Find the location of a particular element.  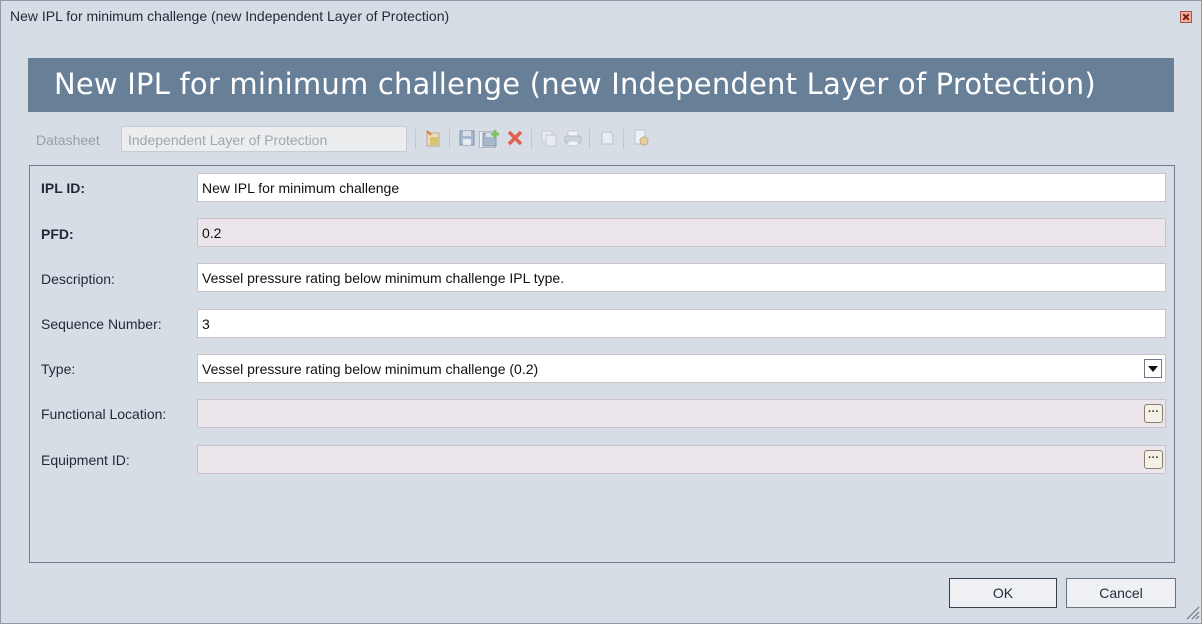

ipl-id-label: IPL ID: is located at coordinates (63, 188).